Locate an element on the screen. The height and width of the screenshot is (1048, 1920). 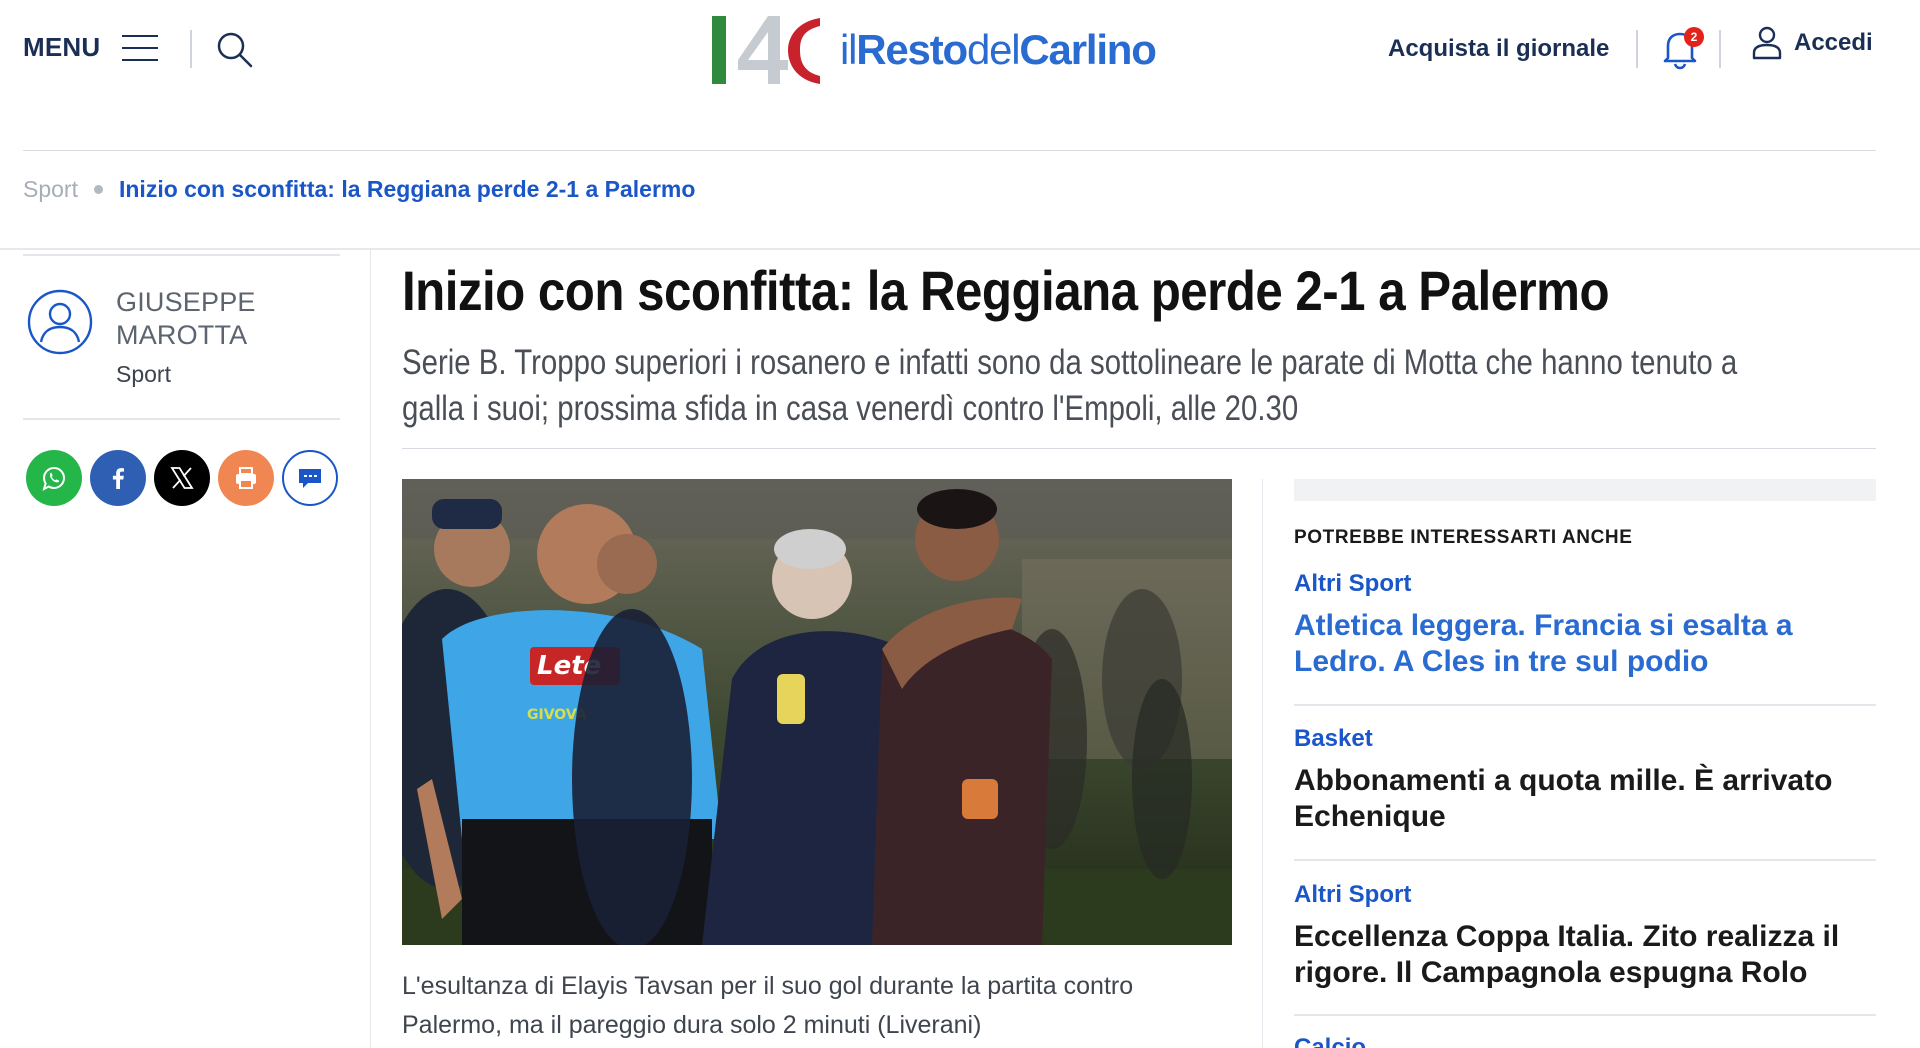
login-button: Accedi is located at coordinates (1812, 43).